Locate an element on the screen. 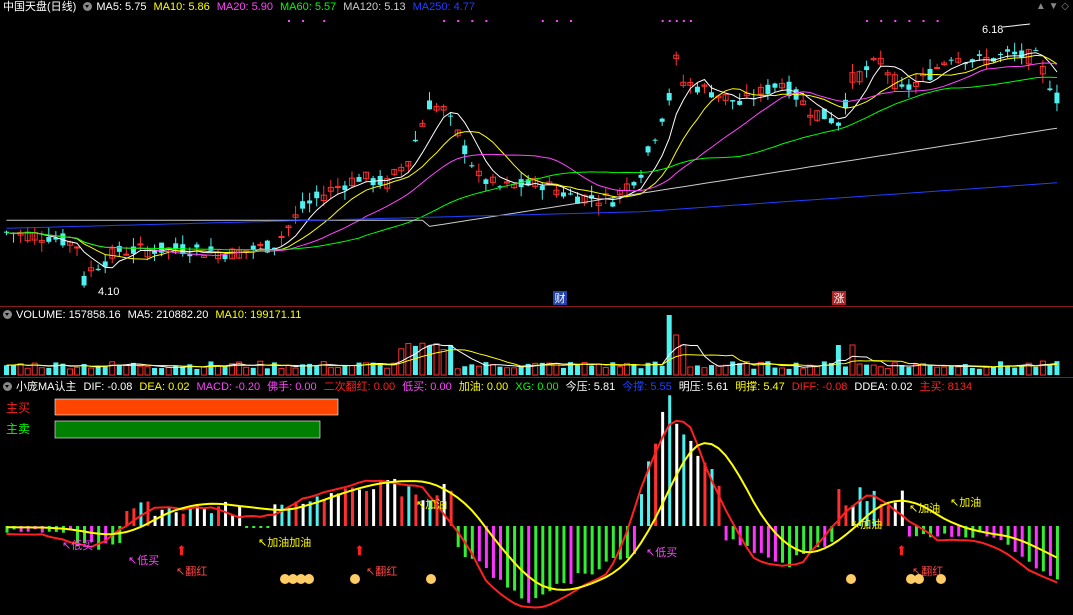 The width and height of the screenshot is (1073, 615). signal-label: ↖低买 is located at coordinates (661, 552).